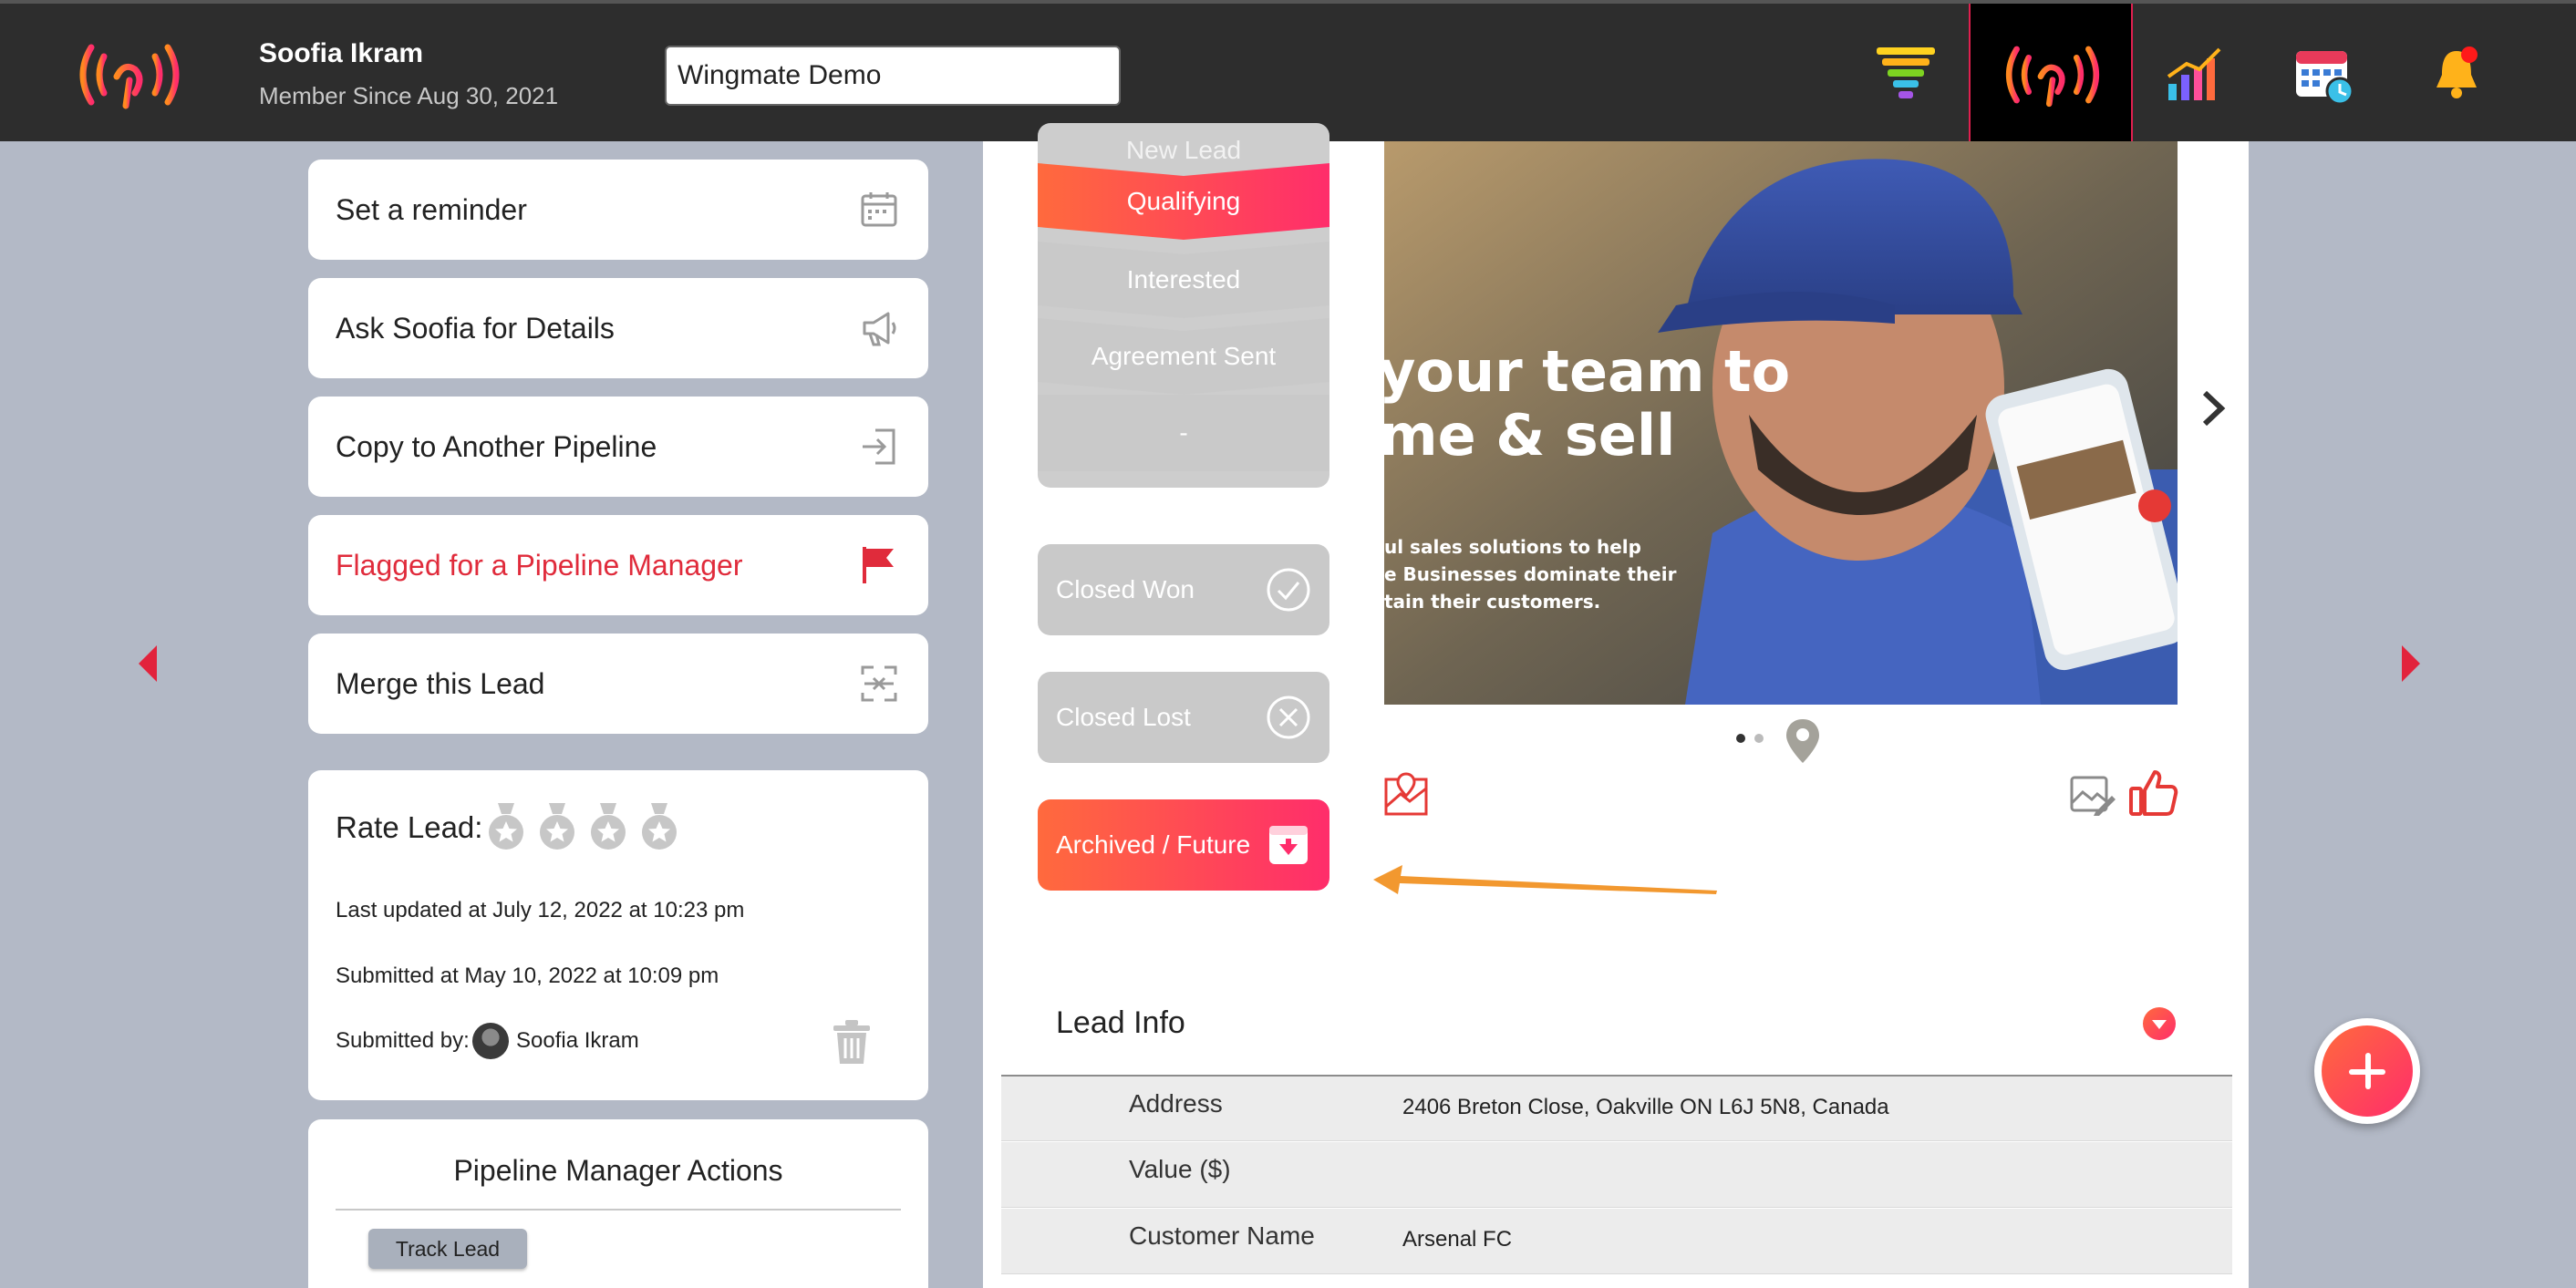 The height and width of the screenshot is (1288, 2576). Describe the element at coordinates (129, 74) in the screenshot. I see `broadcast-logo-icon` at that location.